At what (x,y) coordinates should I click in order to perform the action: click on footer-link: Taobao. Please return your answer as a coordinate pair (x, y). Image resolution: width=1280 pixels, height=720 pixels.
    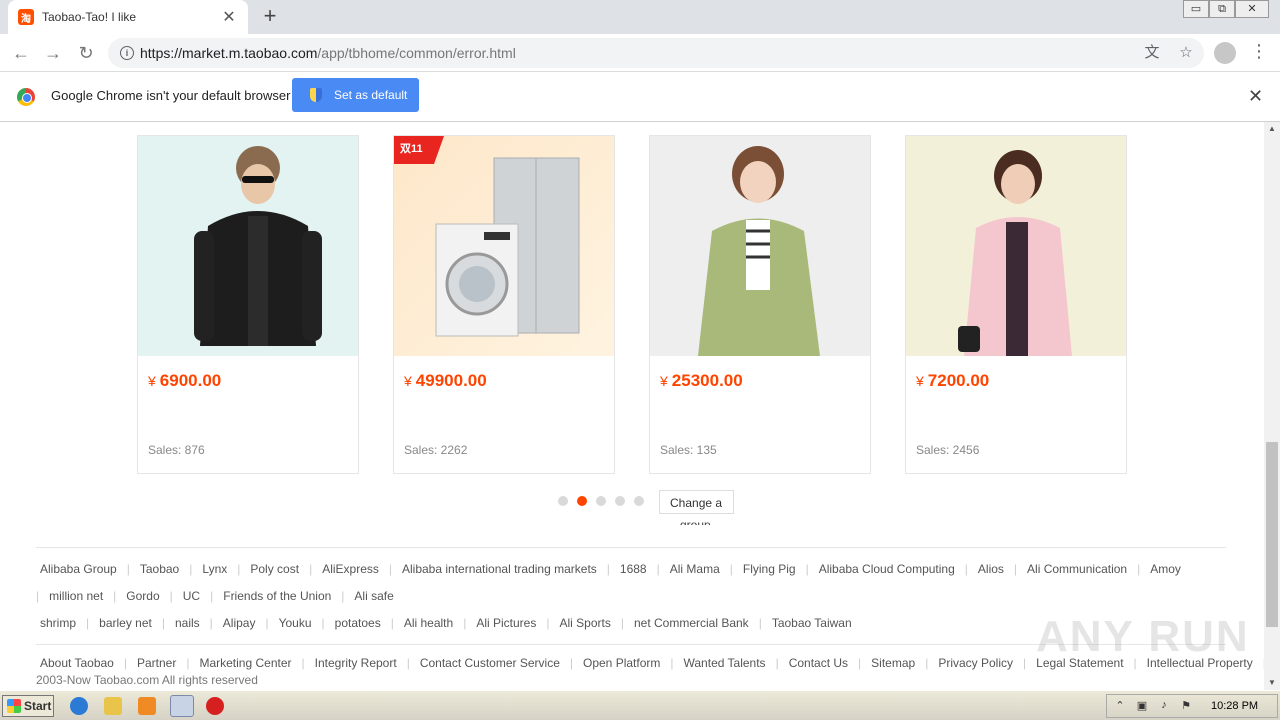
    Looking at the image, I should click on (162, 569).